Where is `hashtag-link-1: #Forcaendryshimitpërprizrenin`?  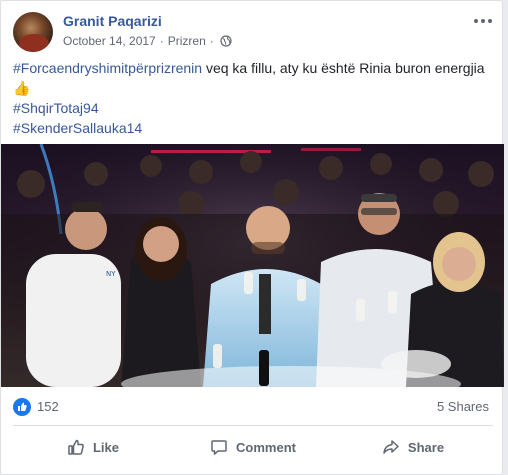
hashtag-link-1: #Forcaendryshimitpërprizrenin is located at coordinates (107, 68).